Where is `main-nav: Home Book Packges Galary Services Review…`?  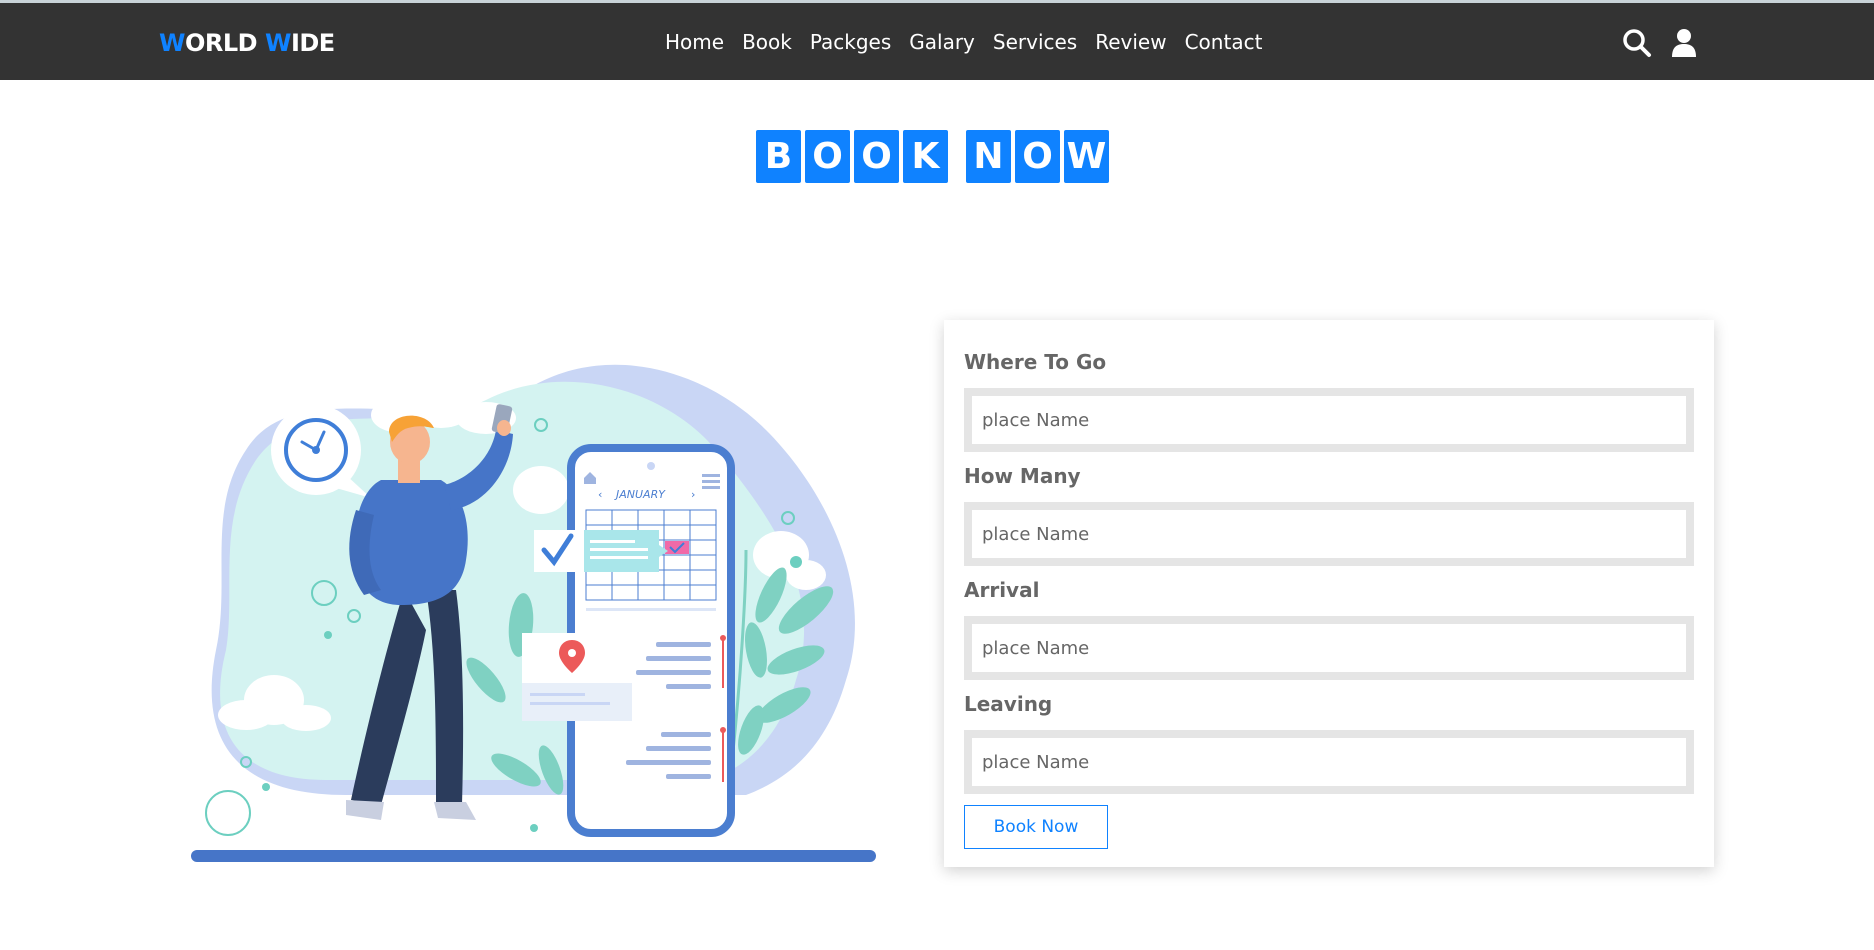
main-nav: Home Book Packges Galary Services Review… is located at coordinates (963, 42).